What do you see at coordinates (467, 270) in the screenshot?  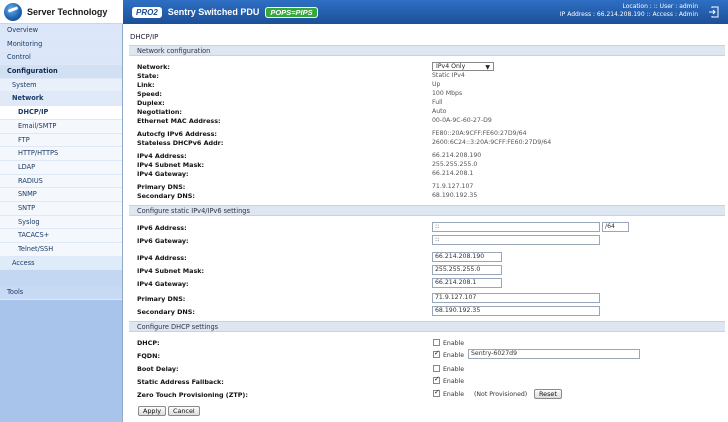 I see `static-ipv4-mask-input: 255.255.255.0` at bounding box center [467, 270].